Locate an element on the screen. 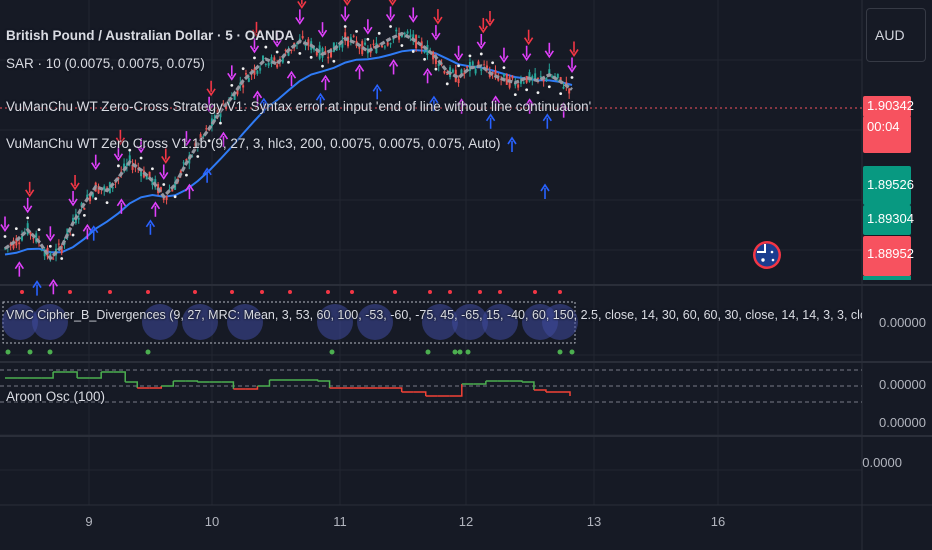  red-low-price-tag: 1.88952 is located at coordinates (888, 256).